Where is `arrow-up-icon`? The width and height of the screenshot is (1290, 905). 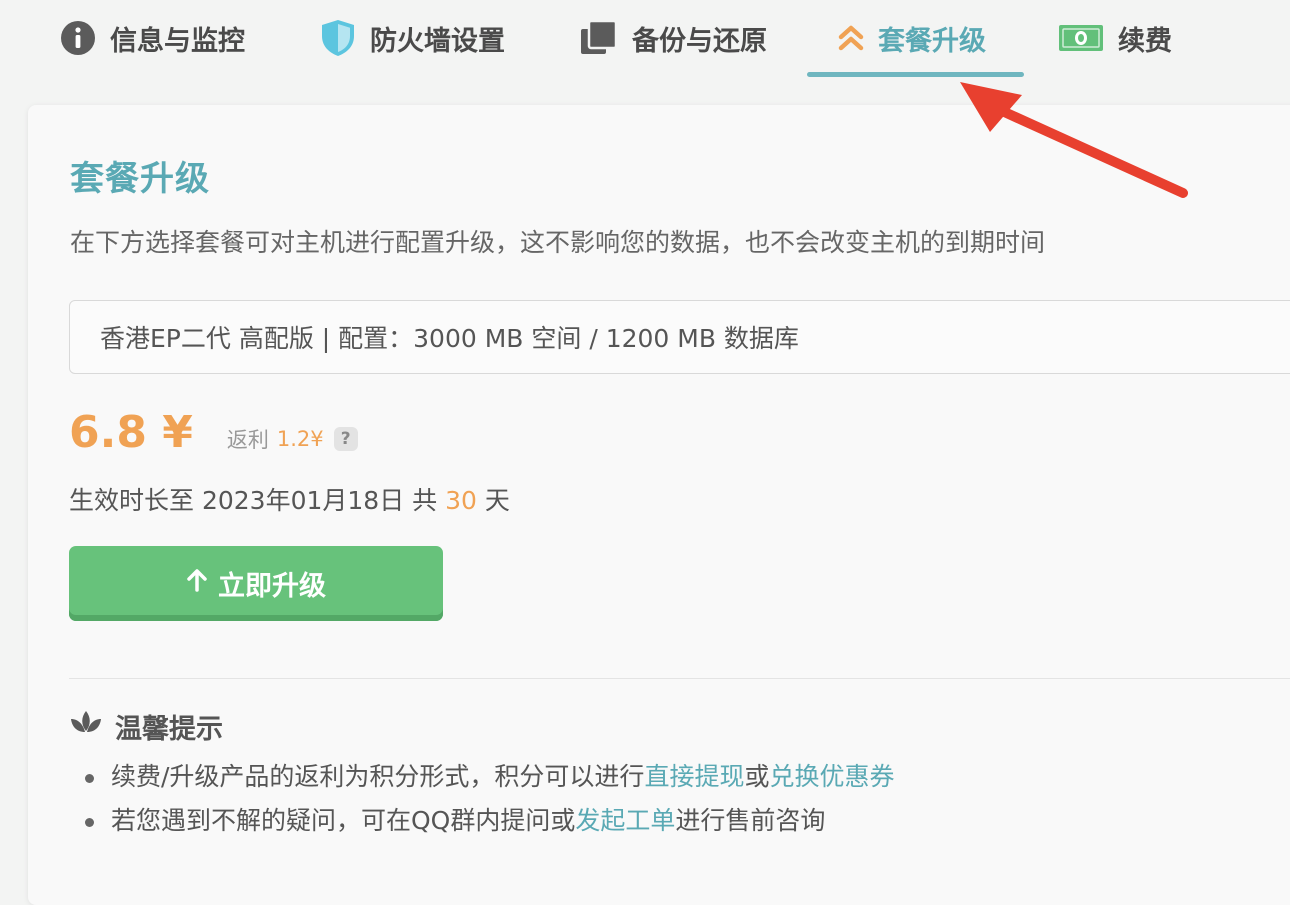
arrow-up-icon is located at coordinates (197, 583).